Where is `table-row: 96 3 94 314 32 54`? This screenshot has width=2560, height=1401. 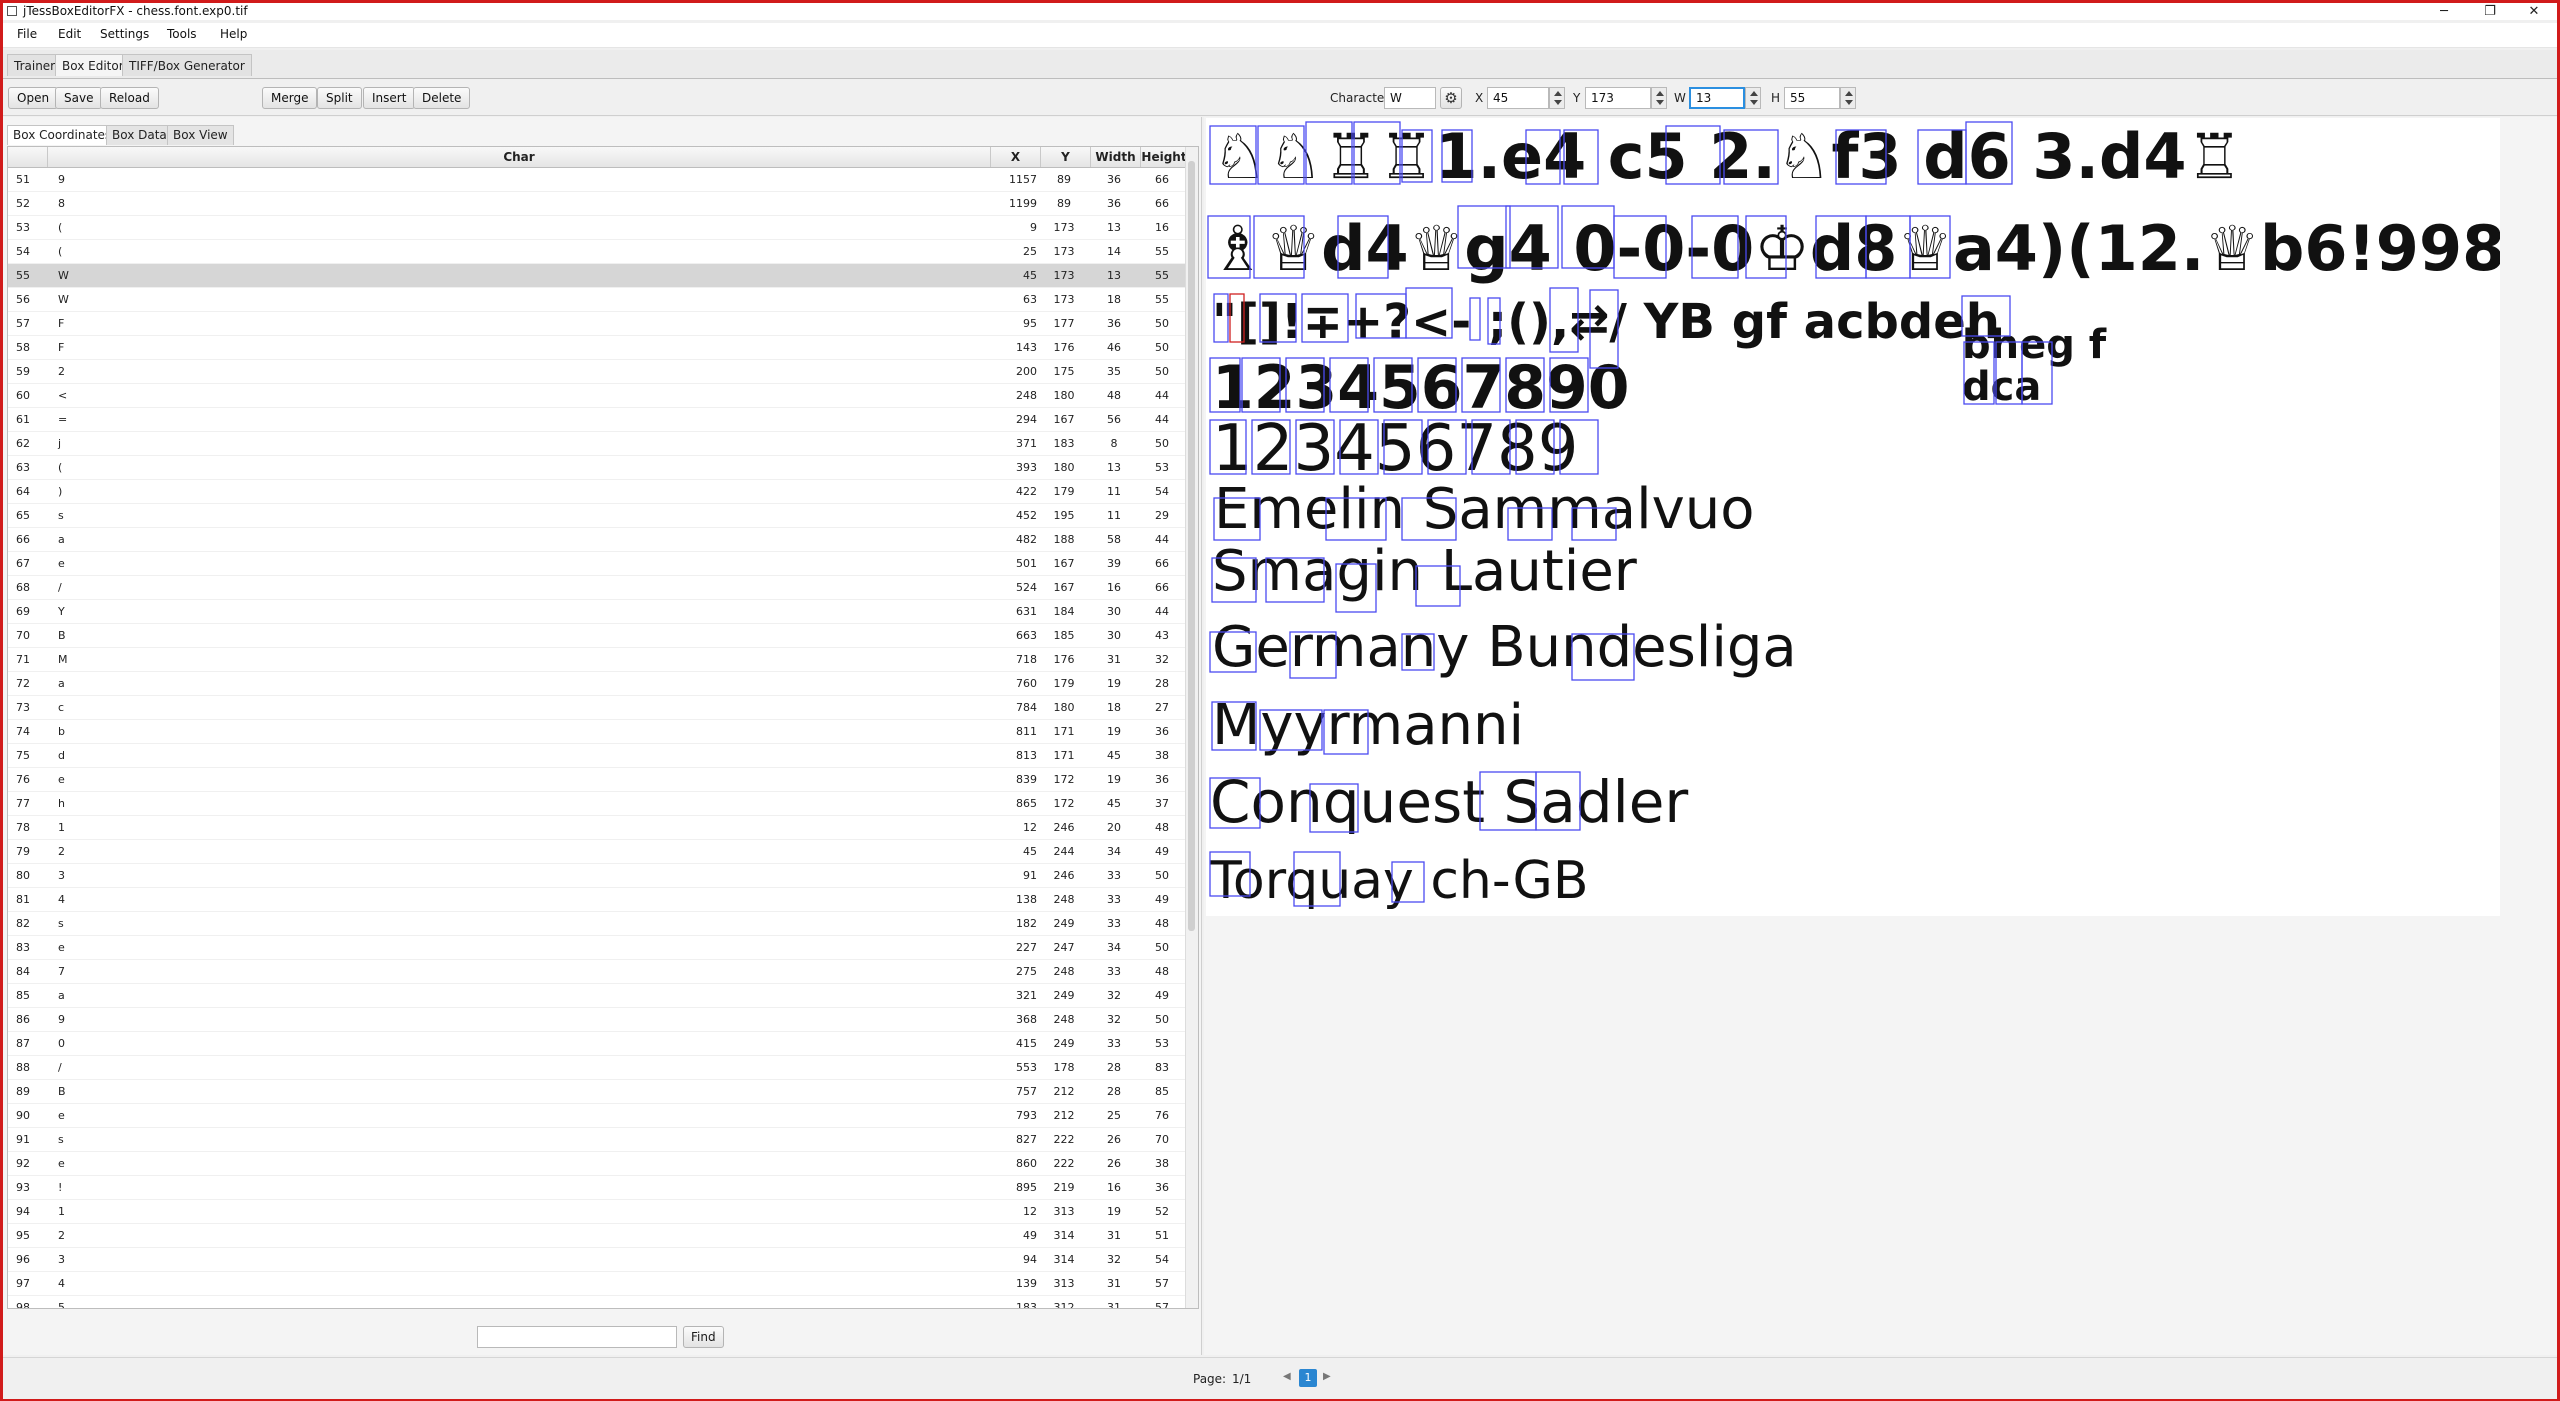 table-row: 96 3 94 314 32 54 is located at coordinates (598, 1260).